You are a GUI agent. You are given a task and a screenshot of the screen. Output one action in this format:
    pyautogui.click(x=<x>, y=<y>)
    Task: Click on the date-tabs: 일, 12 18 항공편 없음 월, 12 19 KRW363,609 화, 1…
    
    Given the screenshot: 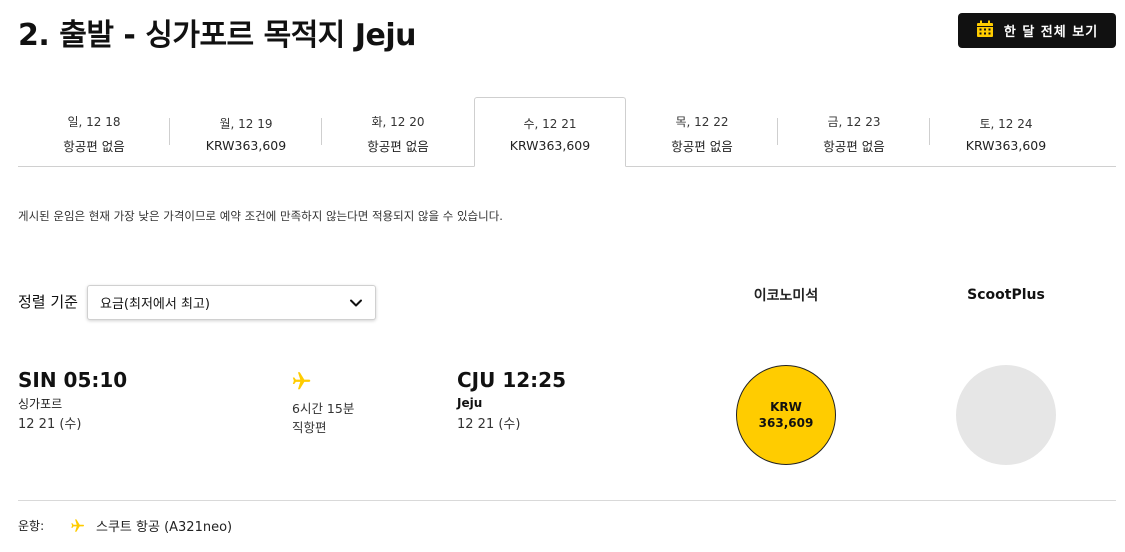 What is the action you would take?
    pyautogui.click(x=567, y=132)
    